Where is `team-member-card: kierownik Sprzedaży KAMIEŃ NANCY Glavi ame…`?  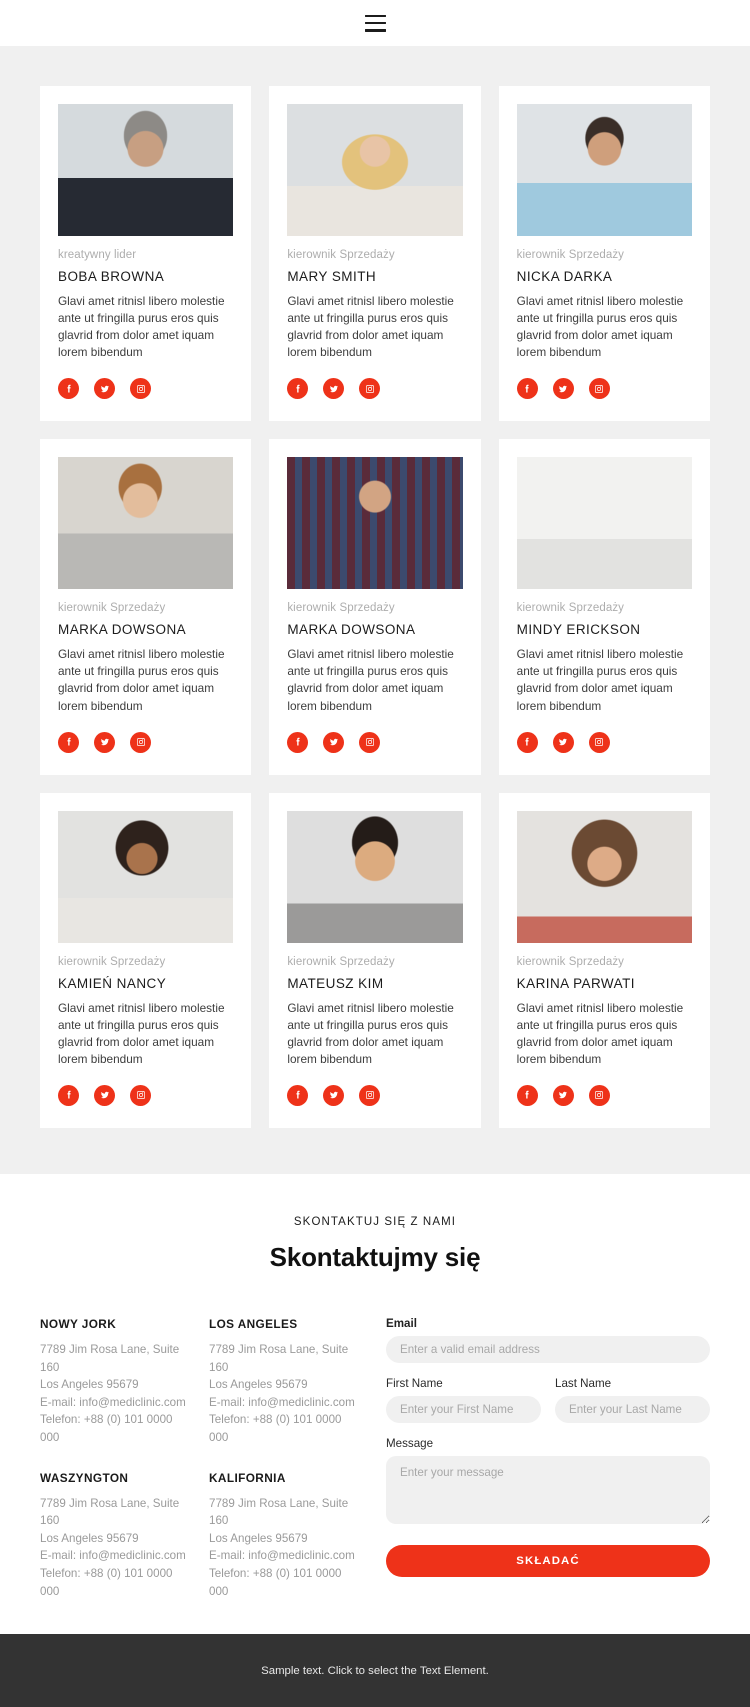
team-member-card: kierownik Sprzedaży KAMIEŃ NANCY Glavi ame… is located at coordinates (146, 960).